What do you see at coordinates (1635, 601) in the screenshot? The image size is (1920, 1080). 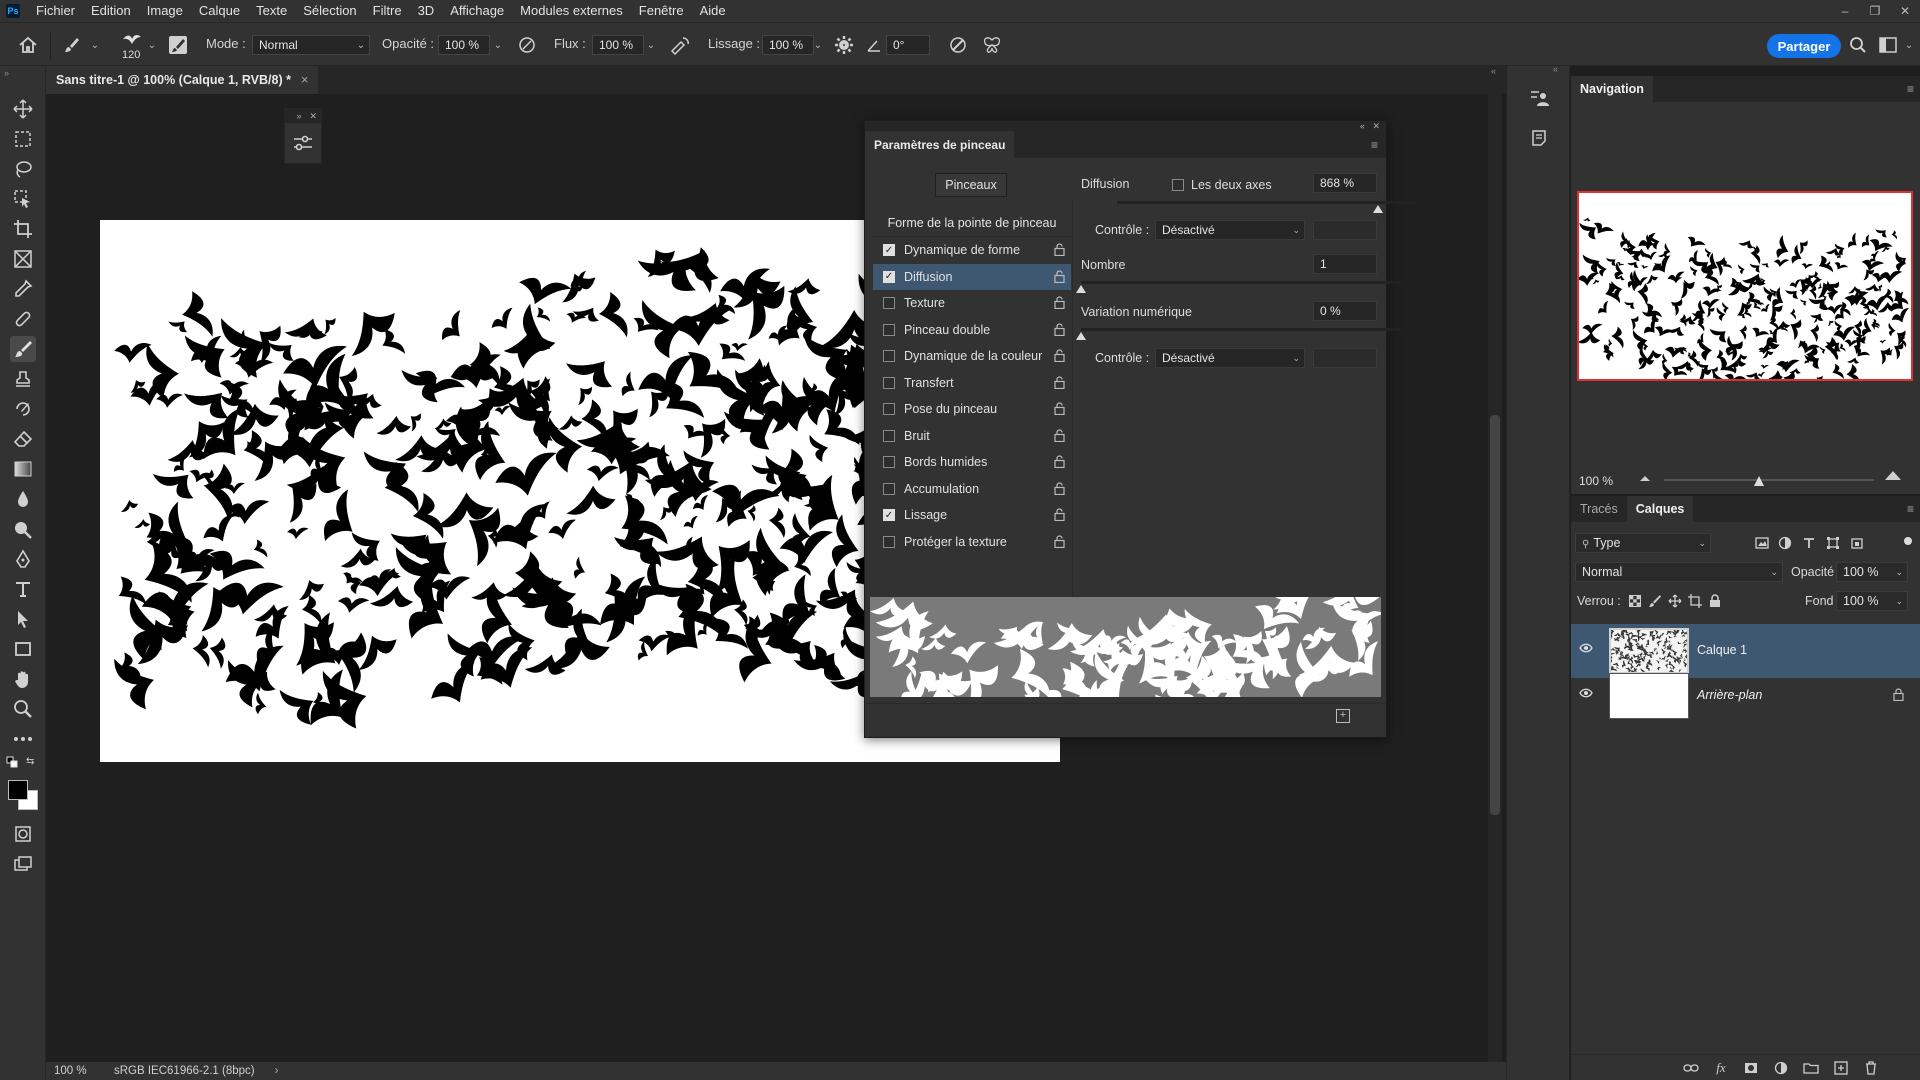 I see `lock-transparency-icon` at bounding box center [1635, 601].